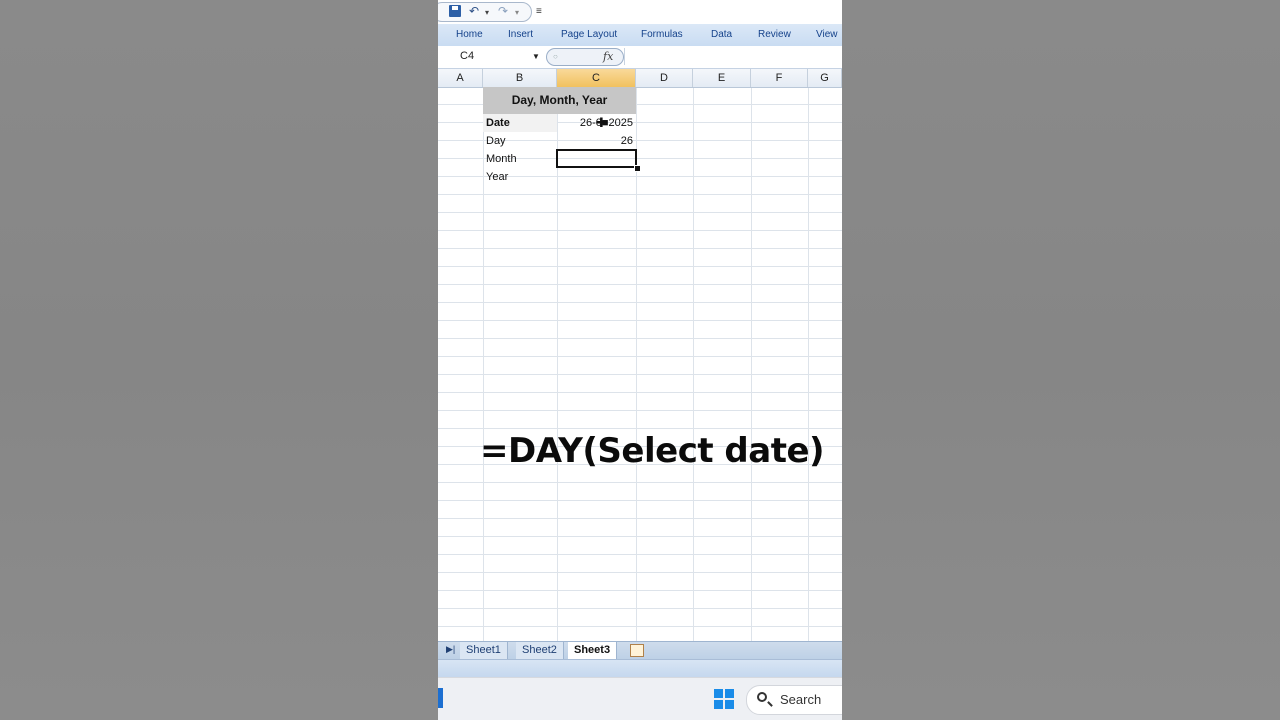  Describe the element at coordinates (721, 35) in the screenshot. I see `tab-data: Data` at that location.